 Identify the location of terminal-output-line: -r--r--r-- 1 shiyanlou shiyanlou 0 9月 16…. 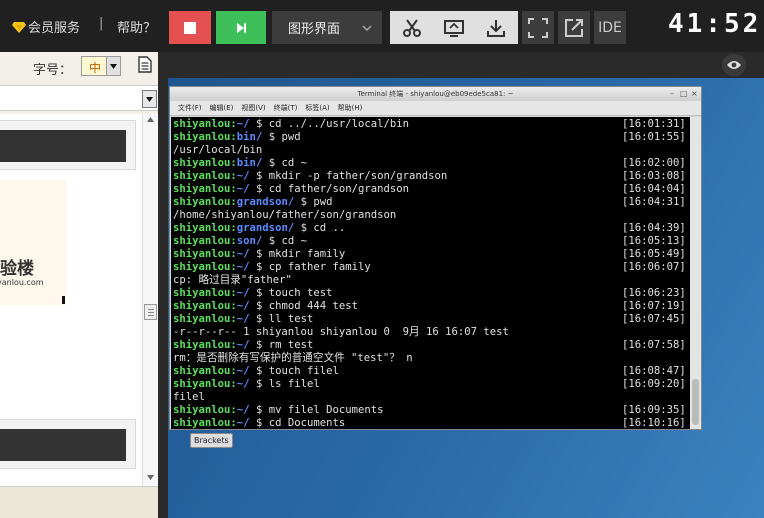
(341, 332).